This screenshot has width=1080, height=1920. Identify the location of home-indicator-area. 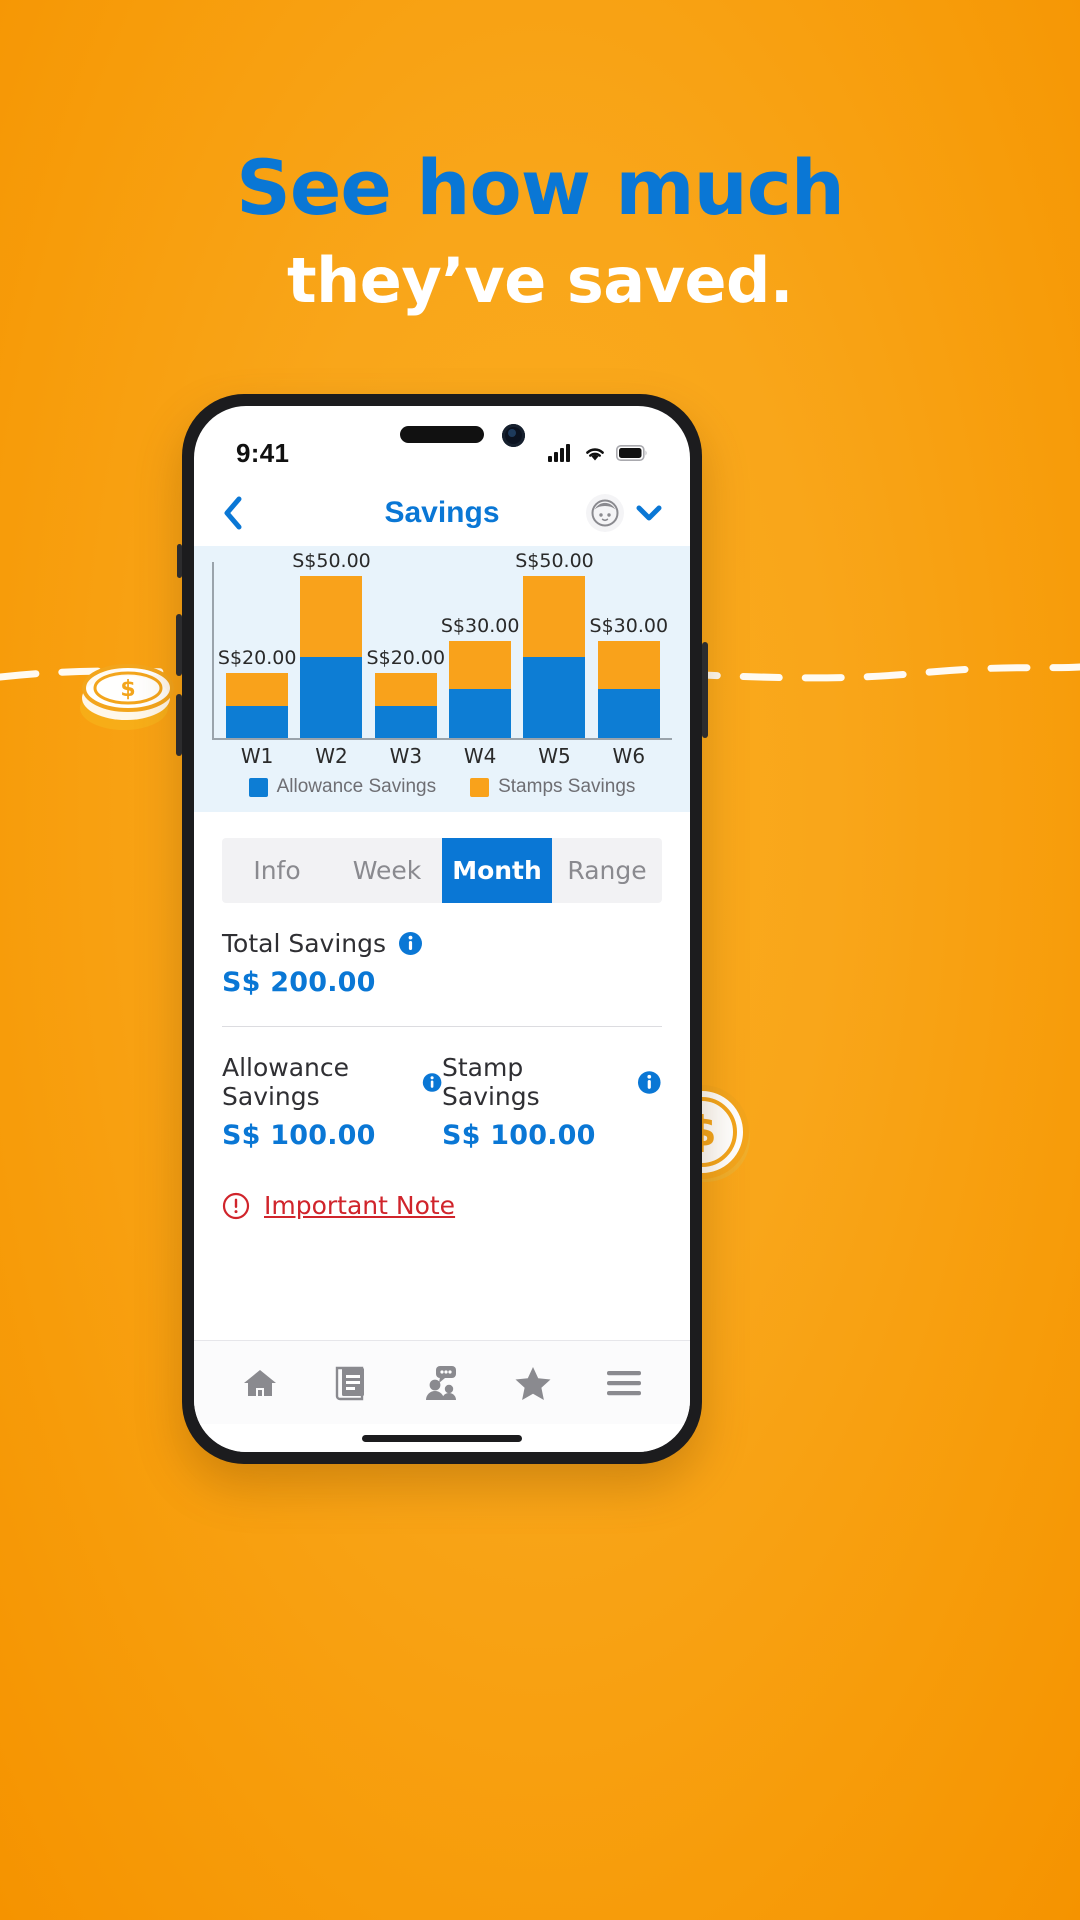
(442, 1438).